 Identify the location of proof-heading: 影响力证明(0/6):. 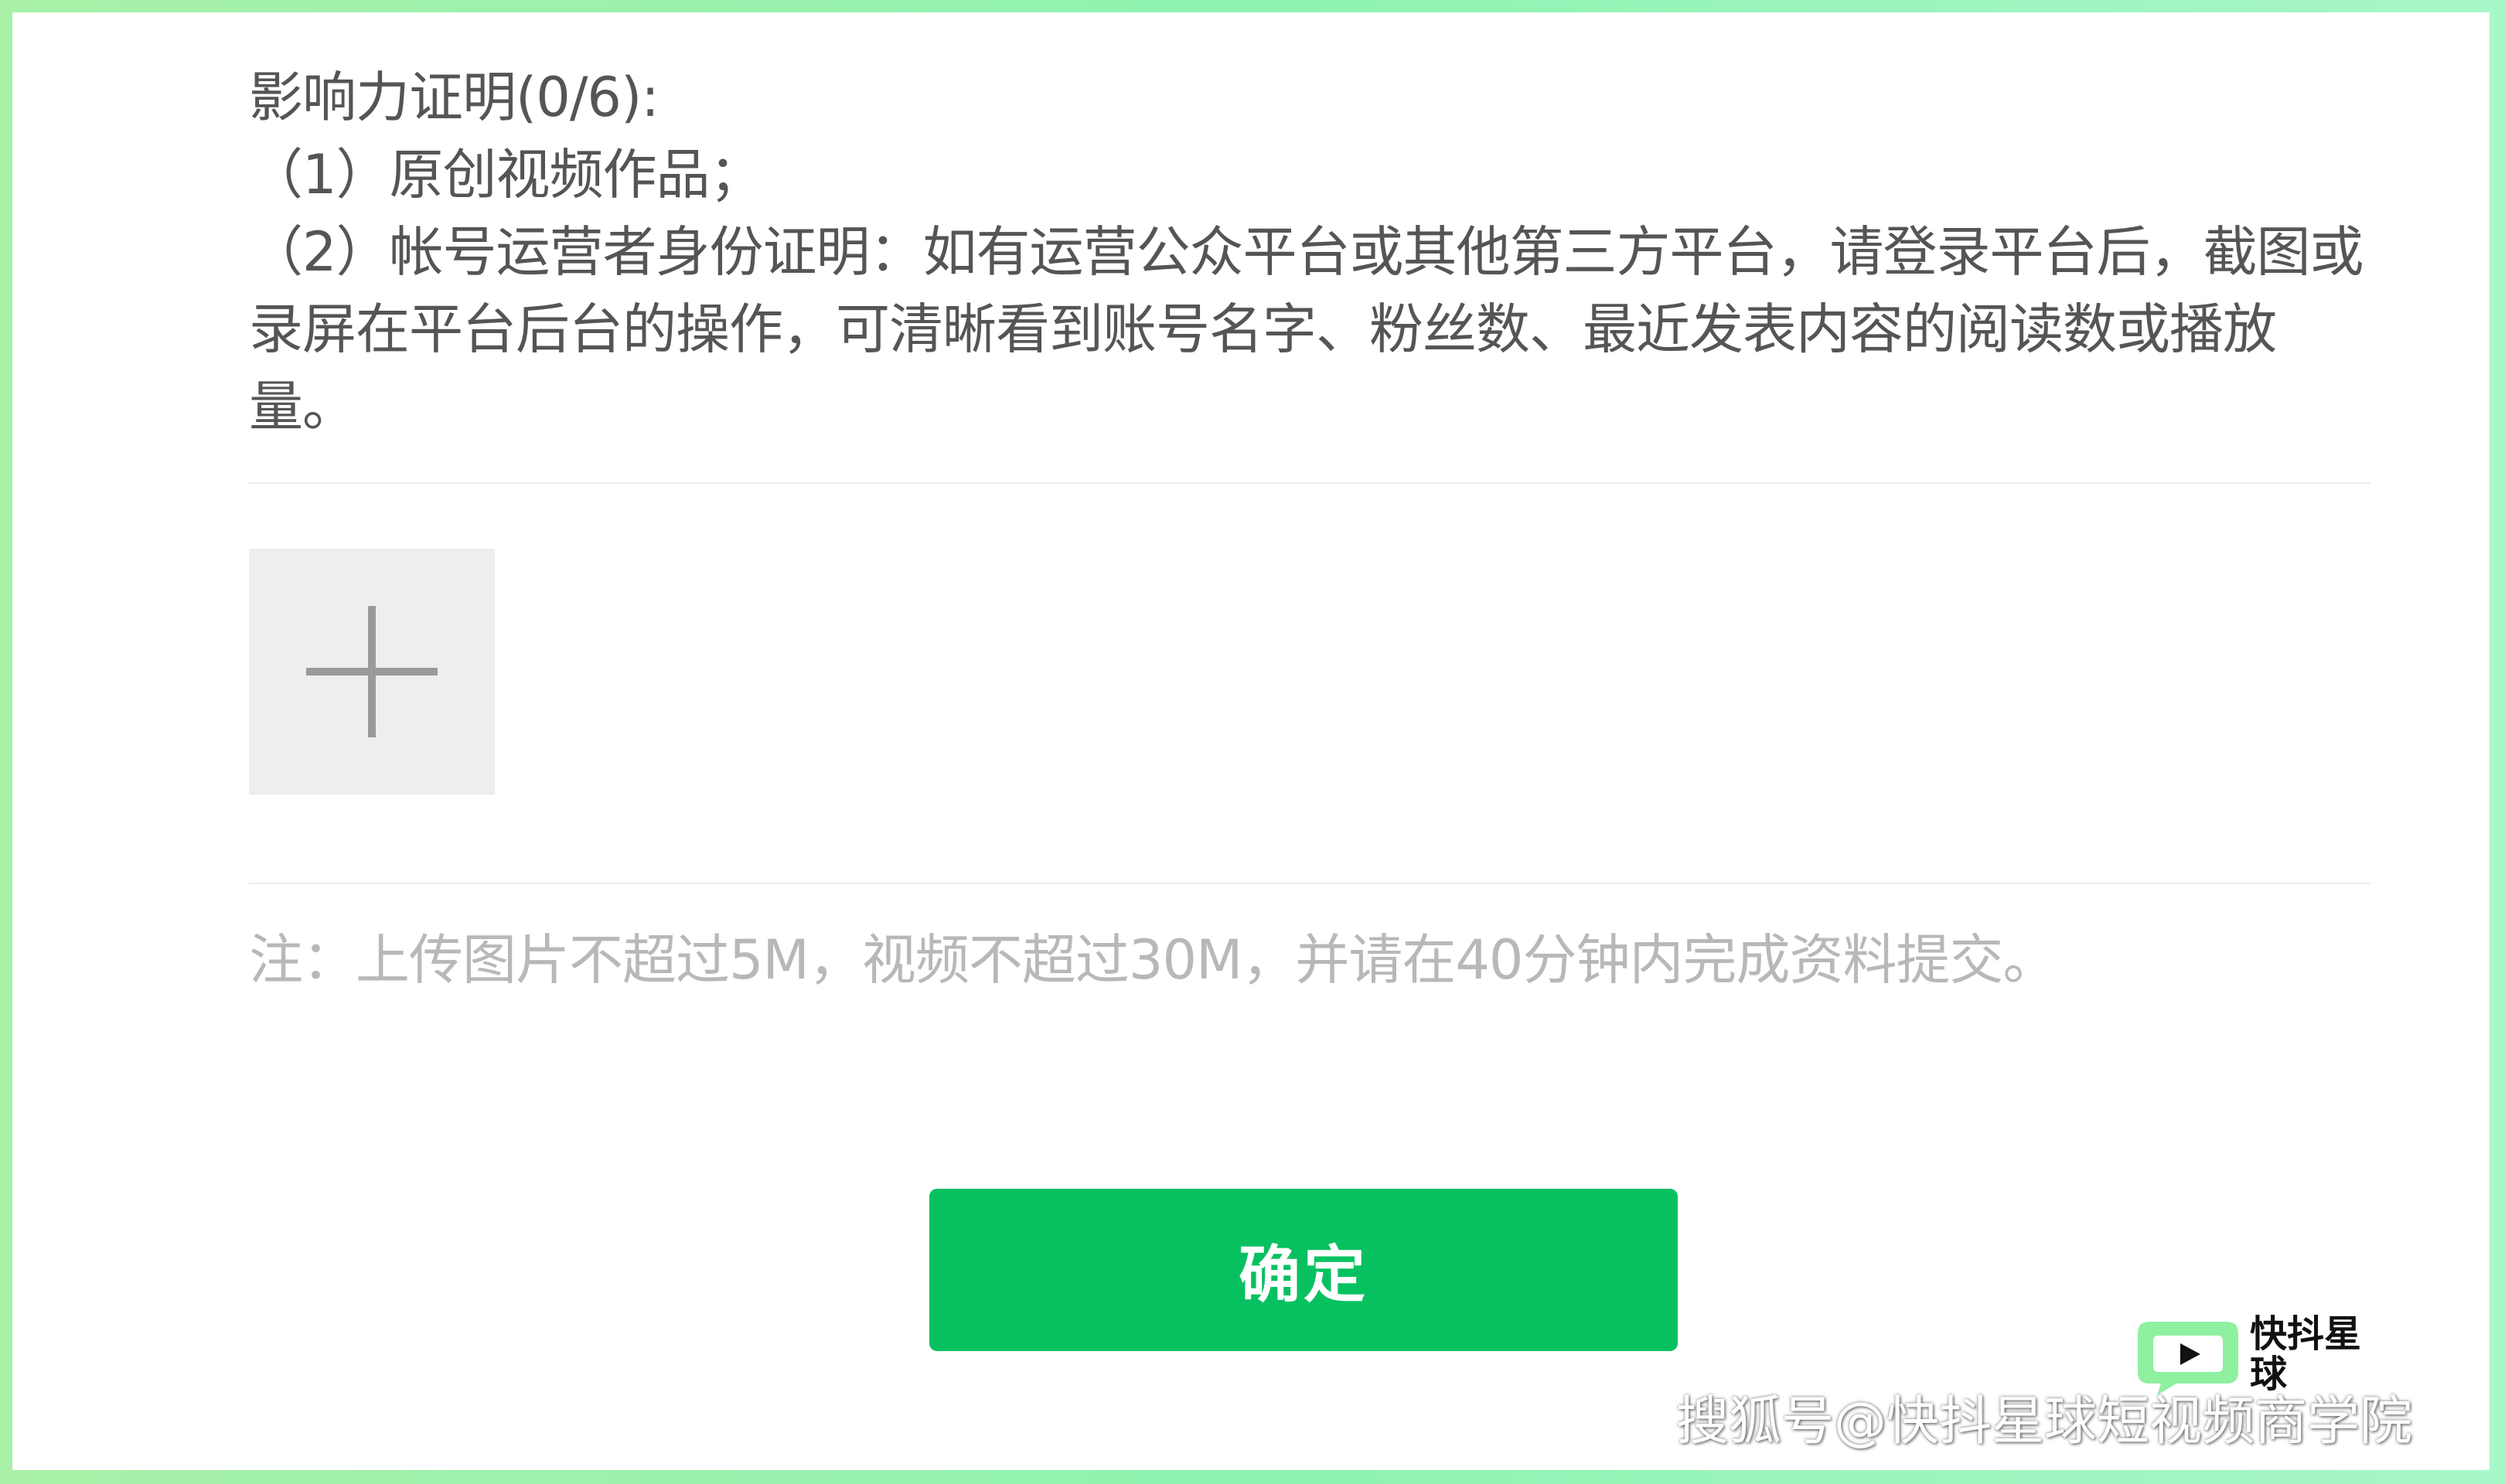
(454, 97).